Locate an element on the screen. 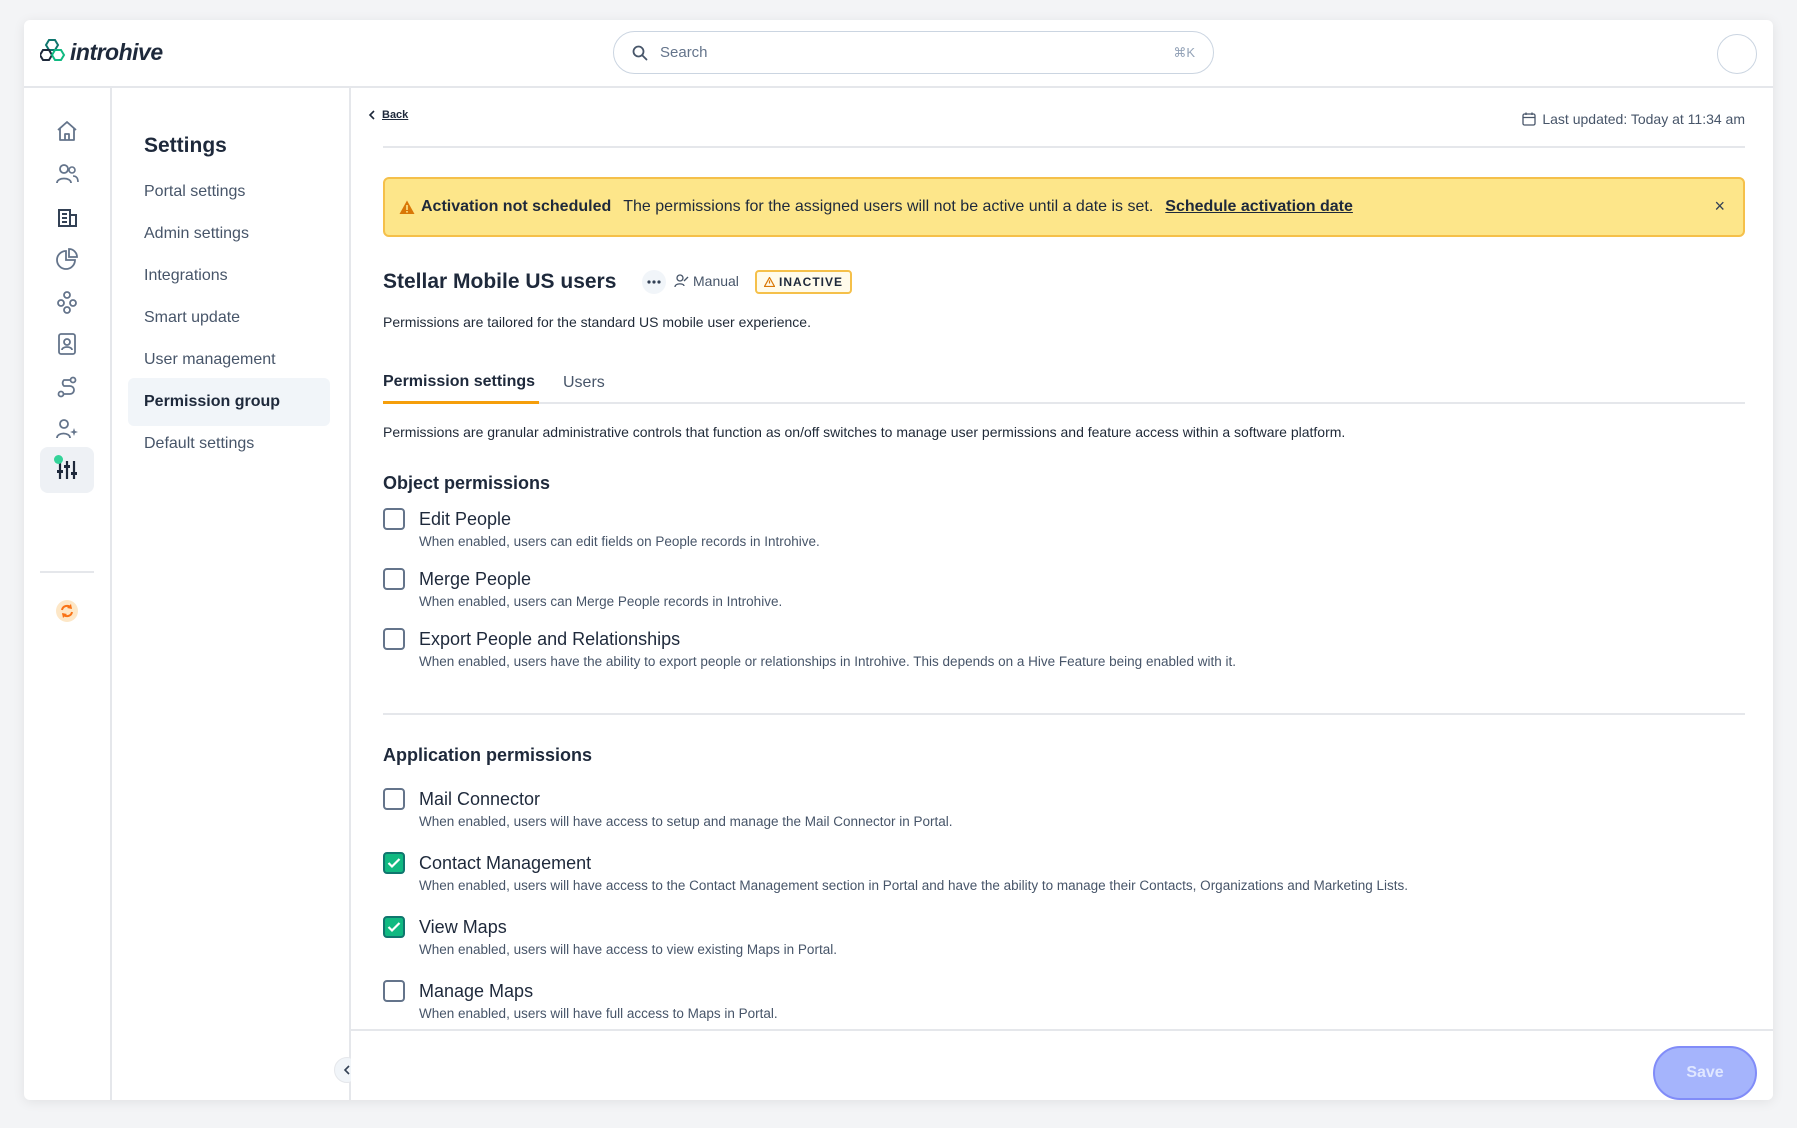 This screenshot has width=1797, height=1128. permission-title: Export People and Relationships is located at coordinates (550, 639).